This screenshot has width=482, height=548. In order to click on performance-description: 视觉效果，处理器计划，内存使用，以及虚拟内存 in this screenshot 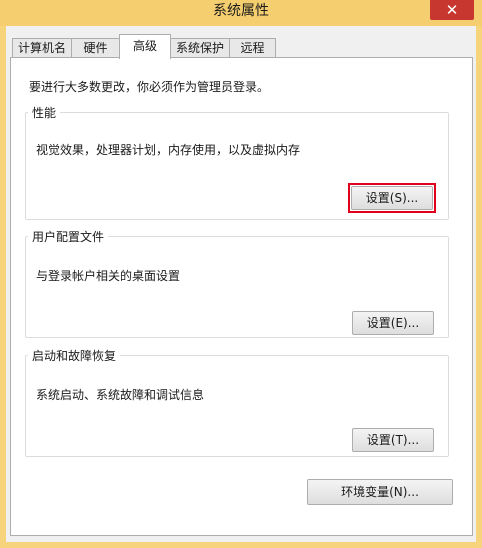, I will do `click(168, 150)`.